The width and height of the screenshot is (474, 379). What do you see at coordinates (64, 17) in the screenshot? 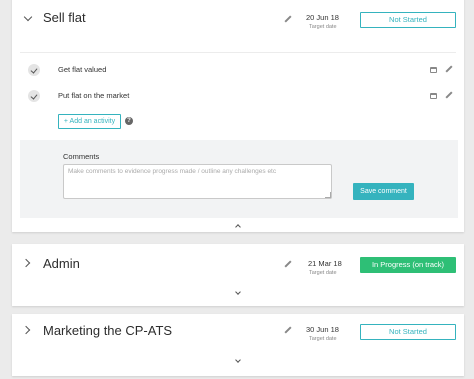
I see `goal-title: Sell flat` at bounding box center [64, 17].